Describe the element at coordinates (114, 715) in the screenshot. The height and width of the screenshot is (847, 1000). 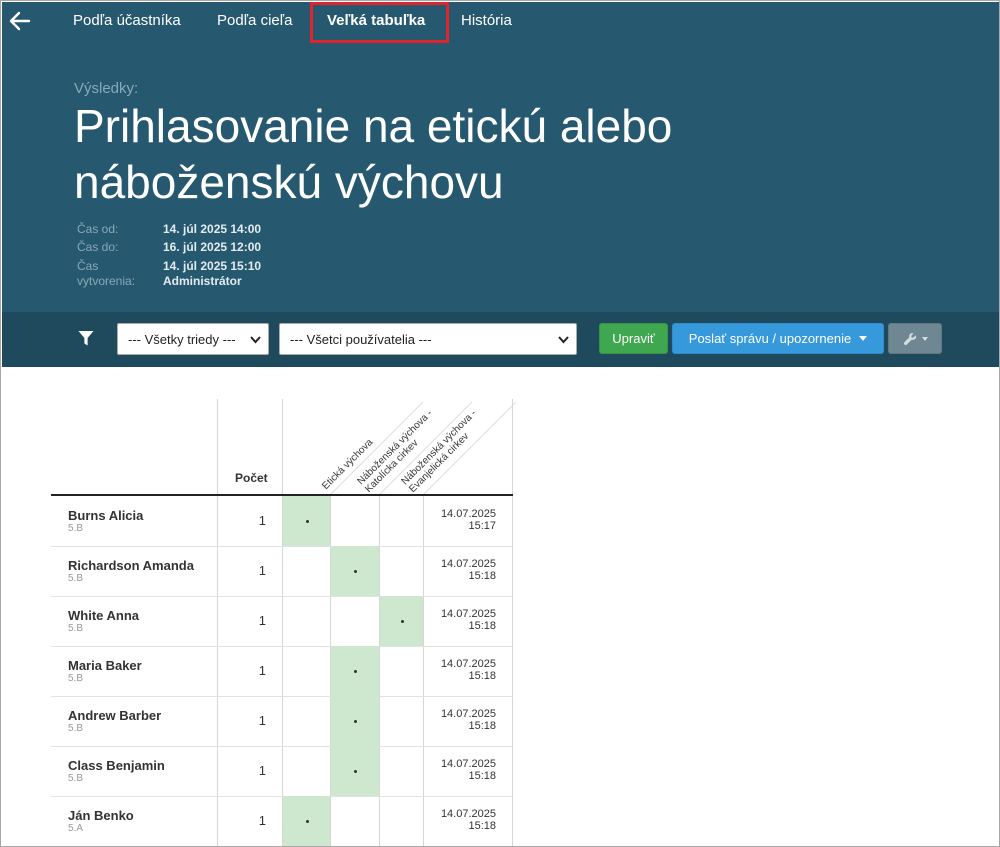
I see `participant-name: Andrew Barber` at that location.